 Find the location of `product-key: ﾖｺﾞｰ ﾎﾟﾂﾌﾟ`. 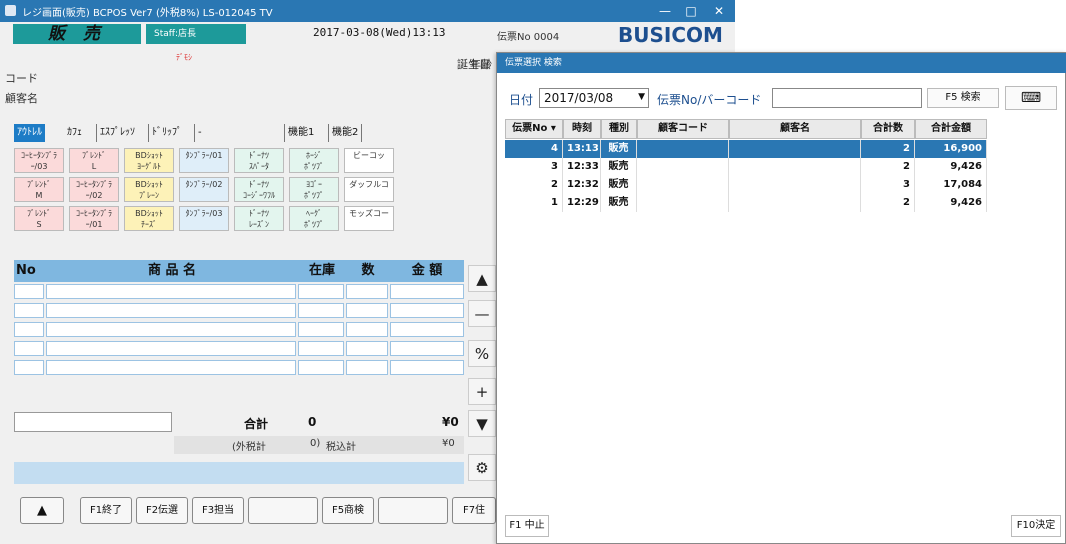

product-key: ﾖｺﾞｰ ﾎﾟﾂﾌﾟ is located at coordinates (314, 189).